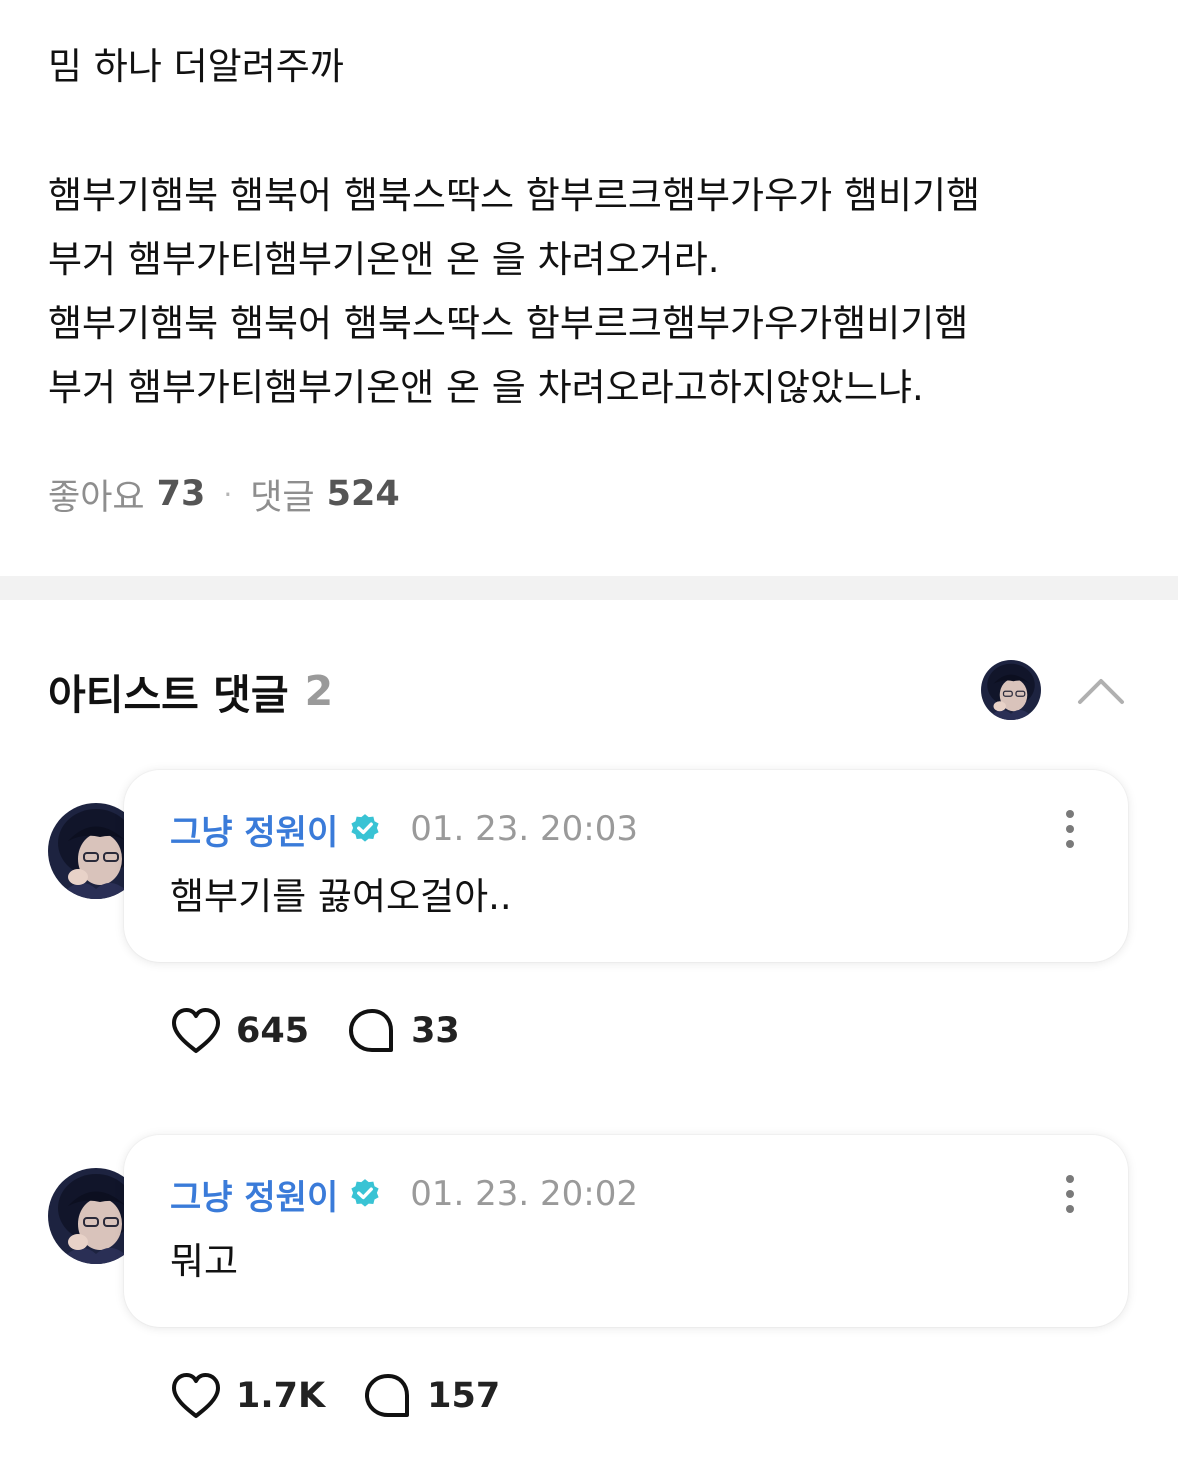 The width and height of the screenshot is (1178, 1476). Describe the element at coordinates (464, 1396) in the screenshot. I see `reply-count: 157` at that location.